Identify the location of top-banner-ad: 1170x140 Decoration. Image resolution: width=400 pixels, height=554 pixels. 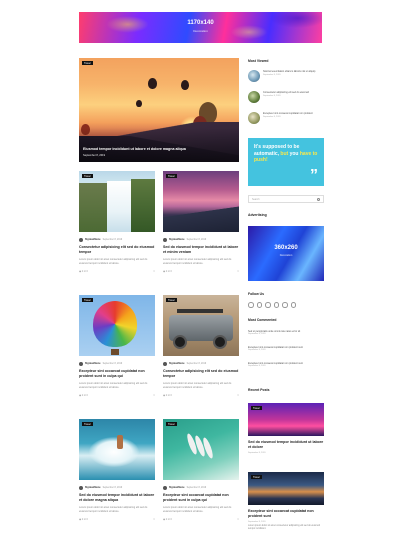
(200, 27).